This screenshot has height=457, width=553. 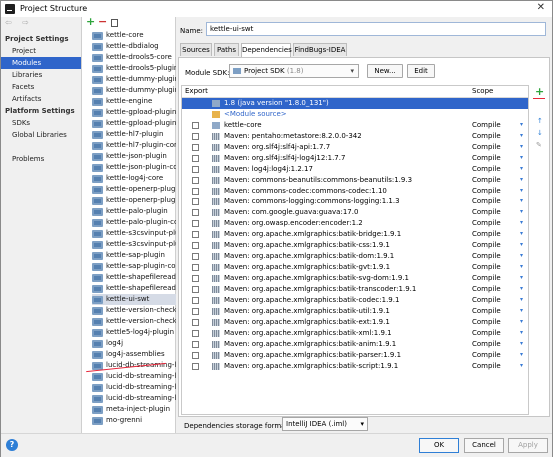 I want to click on module-list-item: kettle-dbdialog, so click(x=134, y=46).